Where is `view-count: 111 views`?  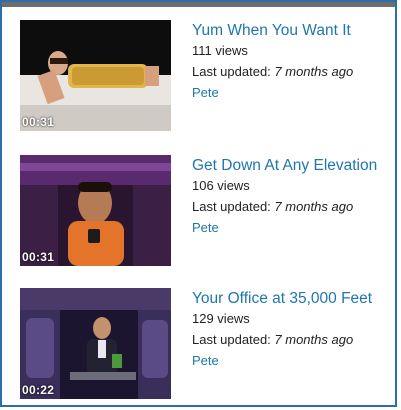
view-count: 111 views is located at coordinates (220, 50).